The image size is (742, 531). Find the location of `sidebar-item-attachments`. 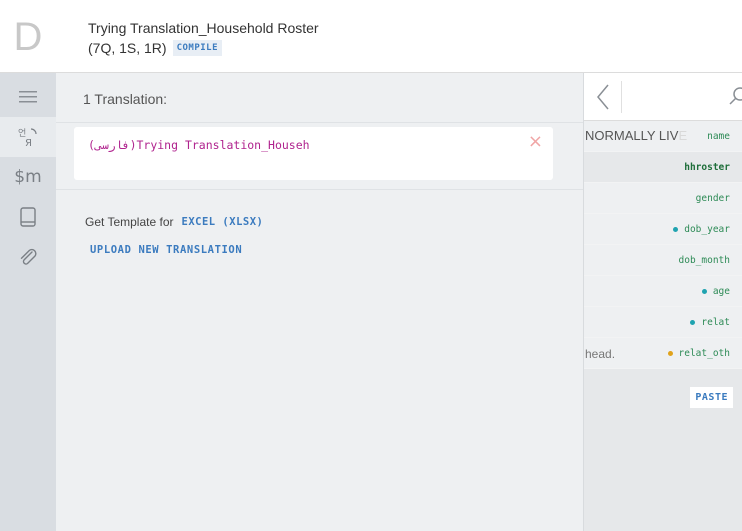

sidebar-item-attachments is located at coordinates (28, 257).